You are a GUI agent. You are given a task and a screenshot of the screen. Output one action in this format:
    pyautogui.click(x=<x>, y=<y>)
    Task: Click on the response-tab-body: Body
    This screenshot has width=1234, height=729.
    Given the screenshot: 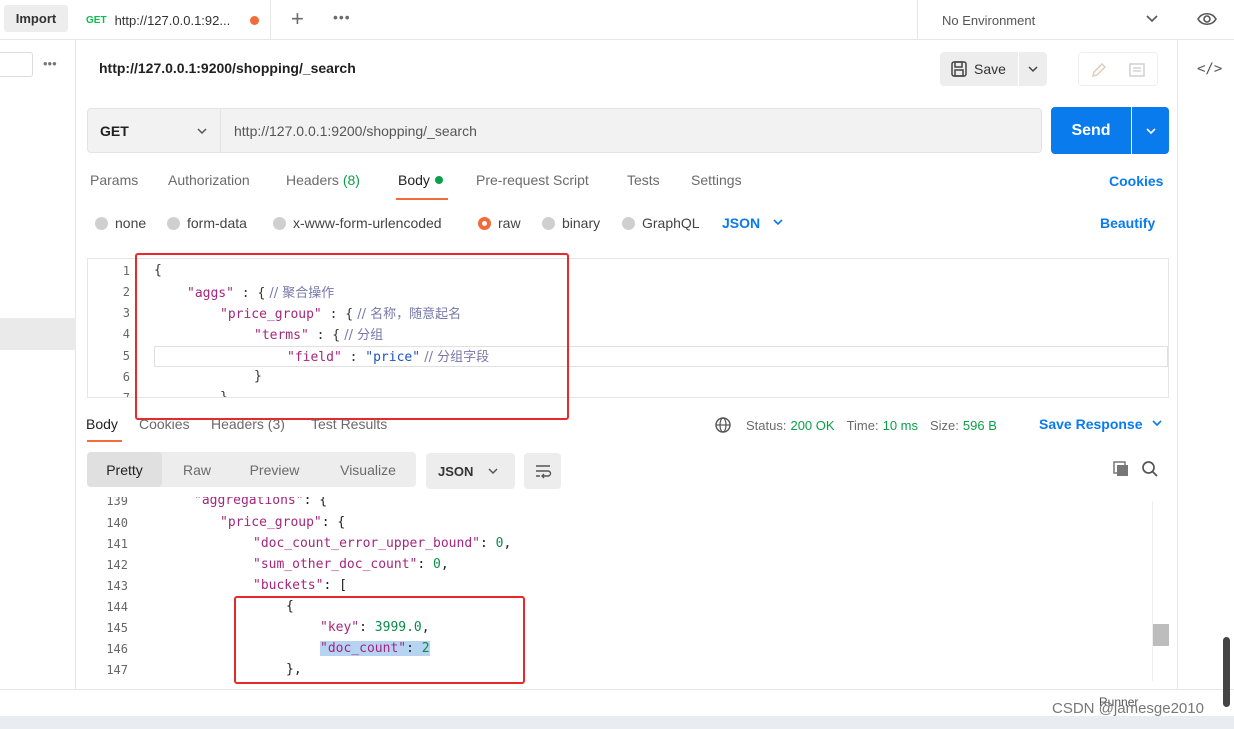 What is the action you would take?
    pyautogui.click(x=102, y=424)
    